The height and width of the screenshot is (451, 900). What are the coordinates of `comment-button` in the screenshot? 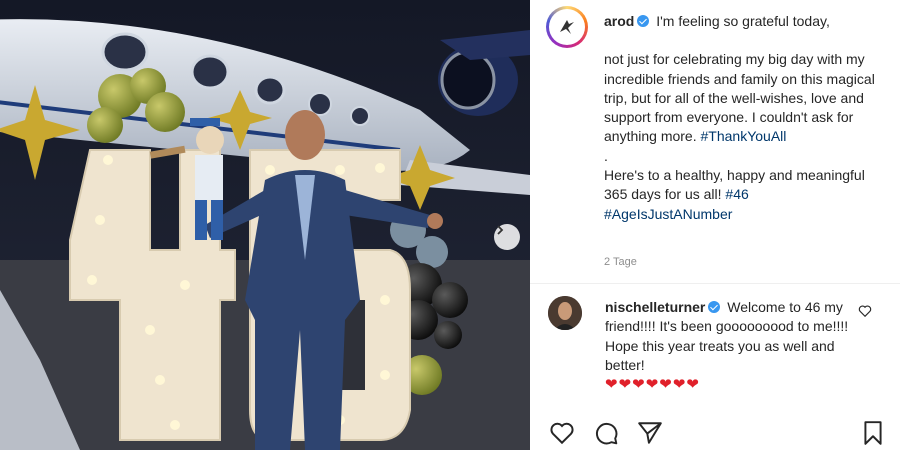 It's located at (606, 435).